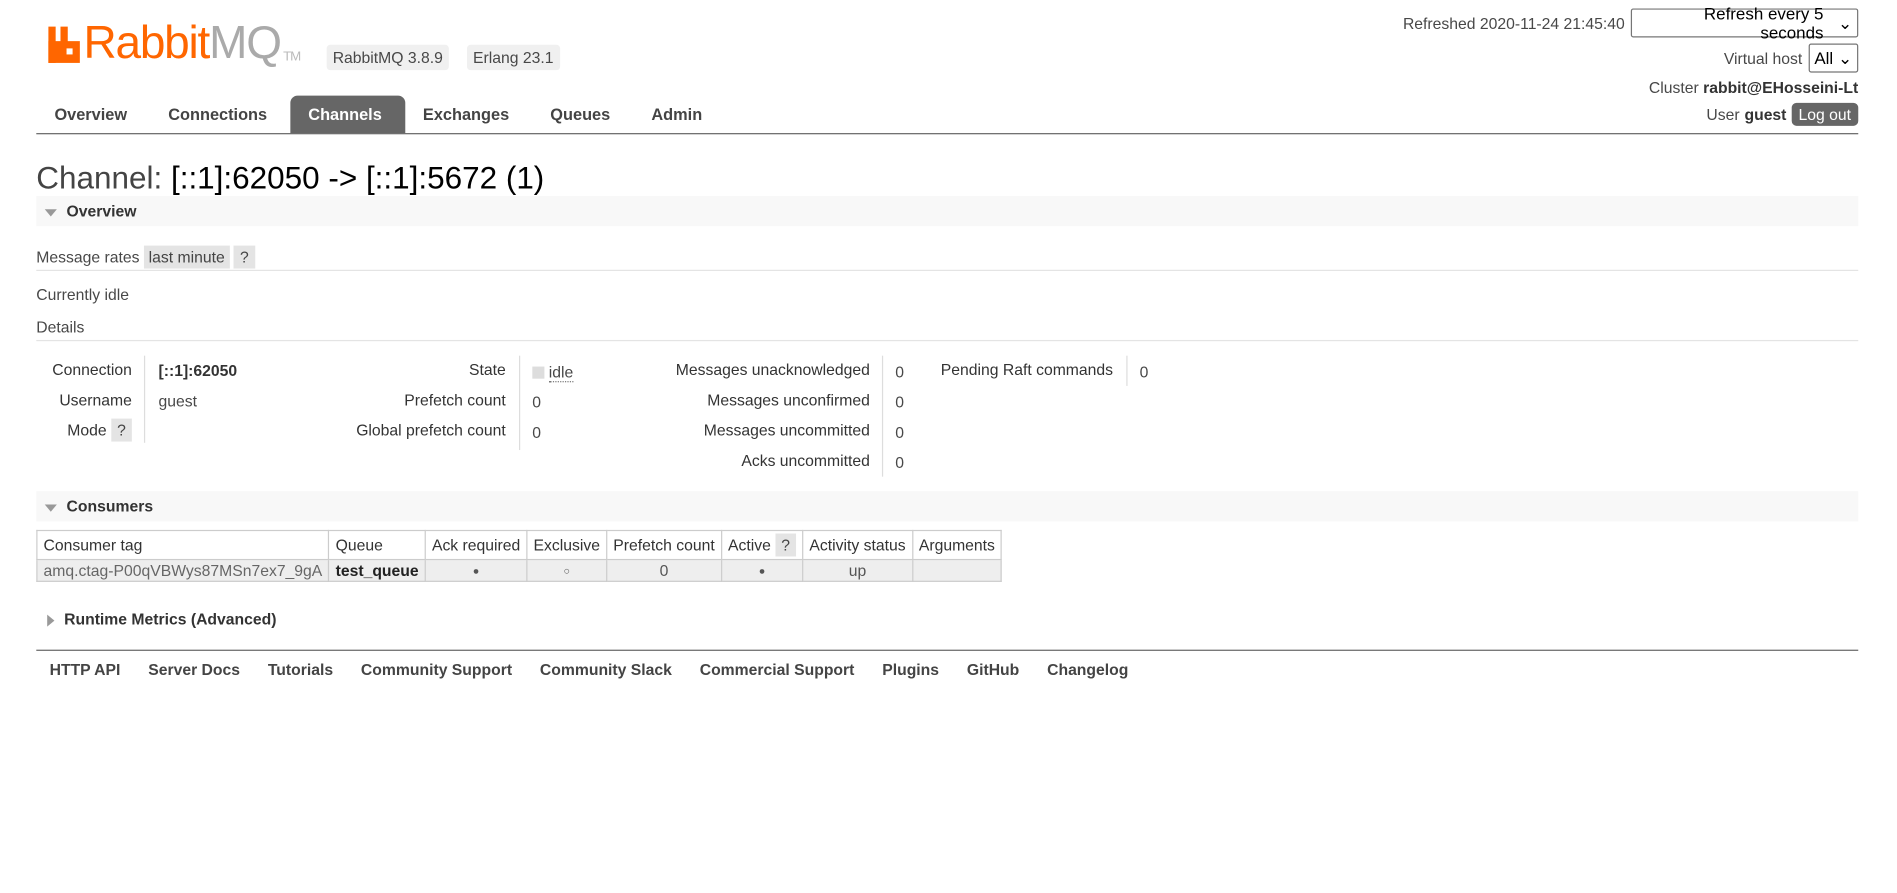 This screenshot has width=1897, height=893. I want to click on col-prefetch-count: Prefetch count, so click(664, 545).